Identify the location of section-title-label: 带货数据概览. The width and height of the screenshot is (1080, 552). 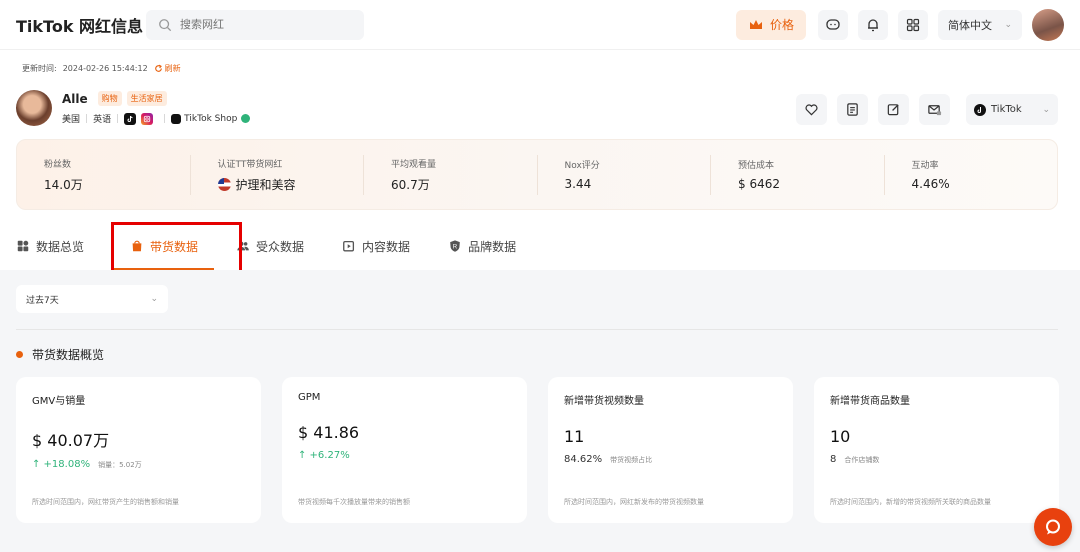
(68, 355).